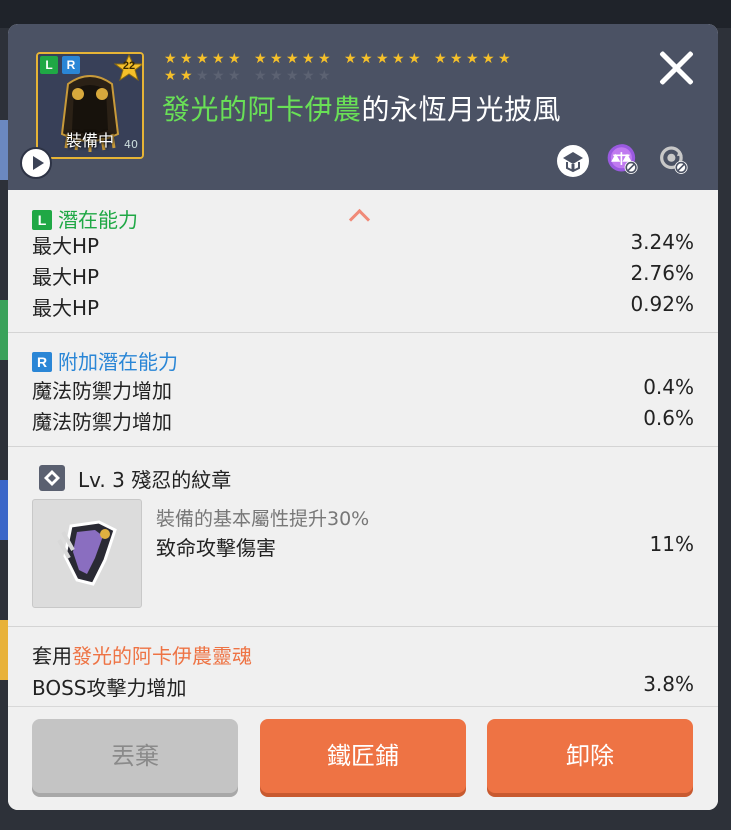 This screenshot has height=830, width=731. Describe the element at coordinates (363, 687) in the screenshot. I see `soul-stat-row: BOSS攻擊力增加 3.8%` at that location.